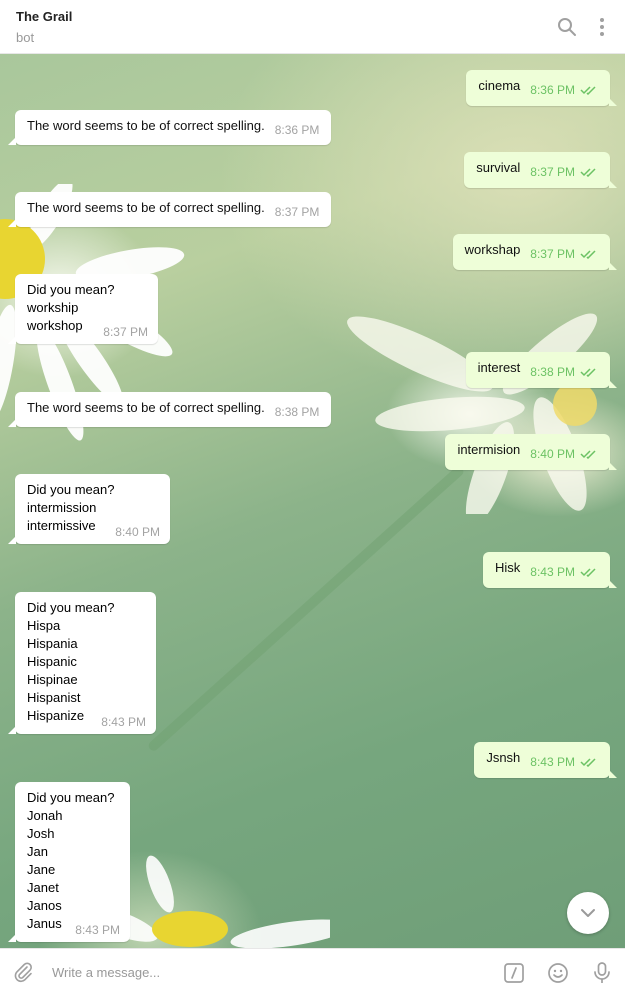 Image resolution: width=625 pixels, height=992 pixels. I want to click on message-outgoing: cinema 8:36 PM, so click(541, 88).